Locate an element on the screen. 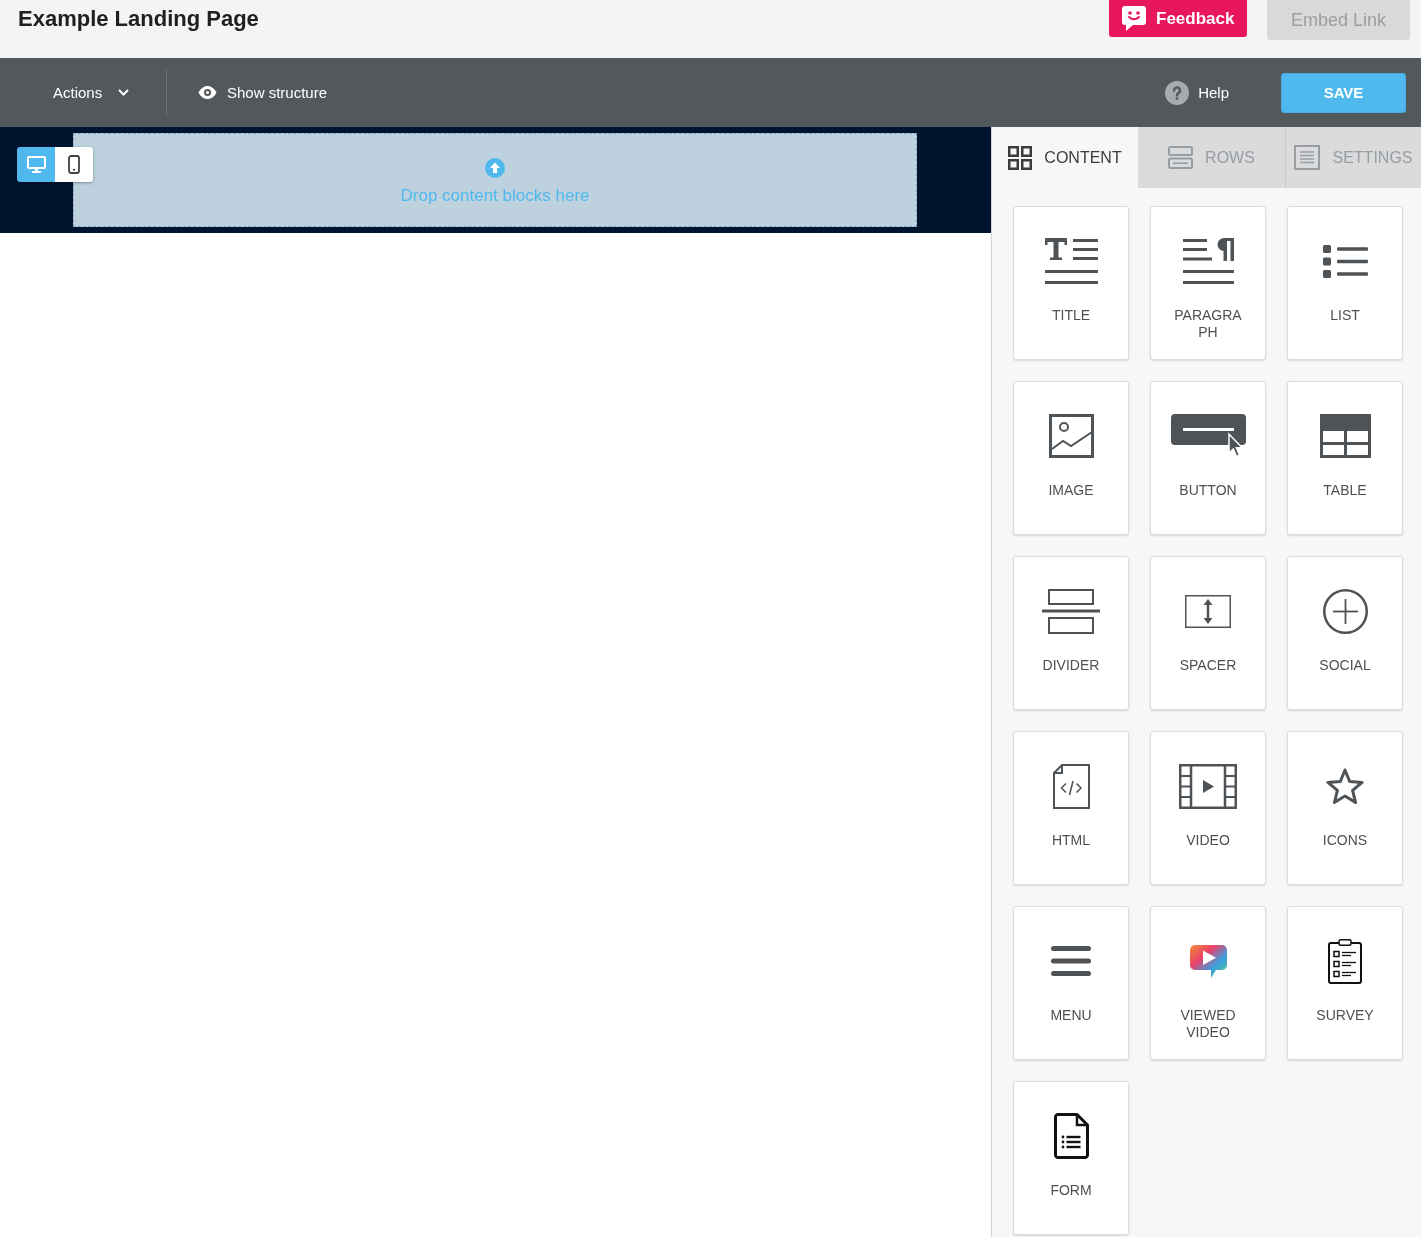 The image size is (1421, 1237). content-block-tile: SOCIAL is located at coordinates (1345, 633).